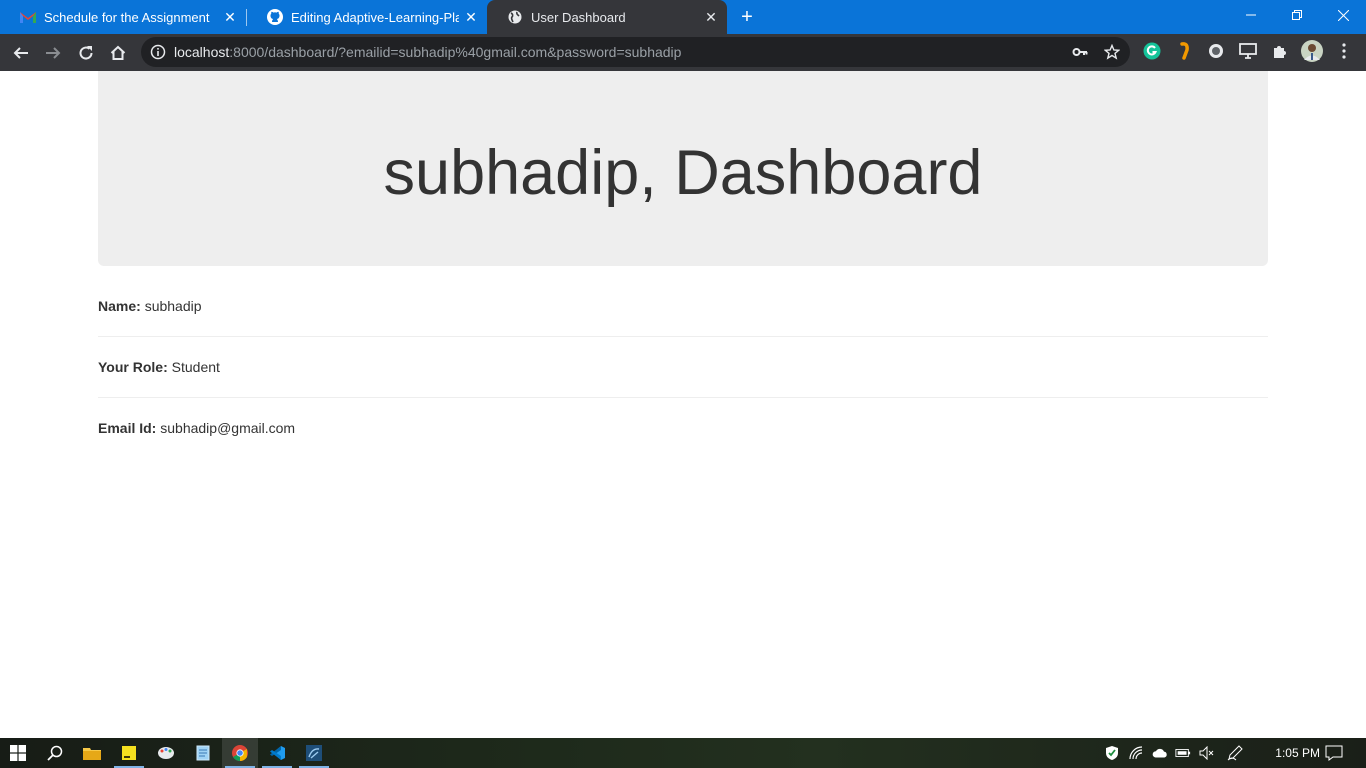  What do you see at coordinates (1185, 51) in the screenshot?
I see `extension-orange-icon` at bounding box center [1185, 51].